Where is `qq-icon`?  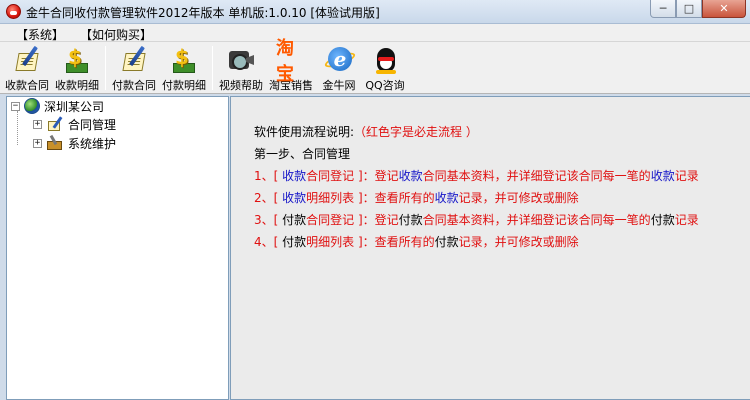
qq-icon is located at coordinates (385, 60).